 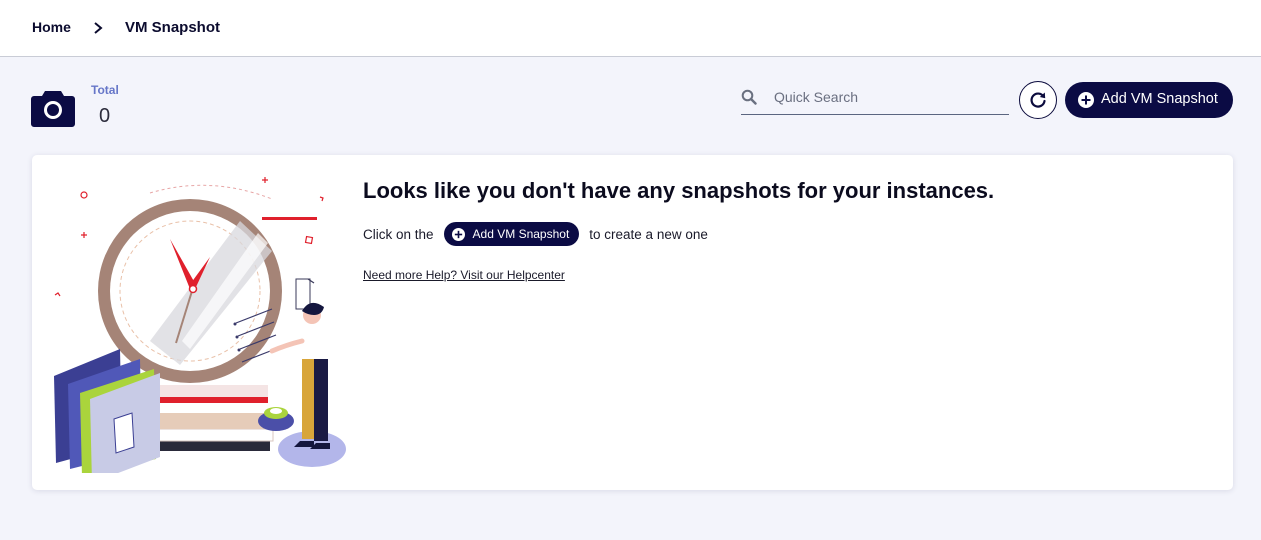 I want to click on top-bar: Home VM Snapshot, so click(x=630, y=28).